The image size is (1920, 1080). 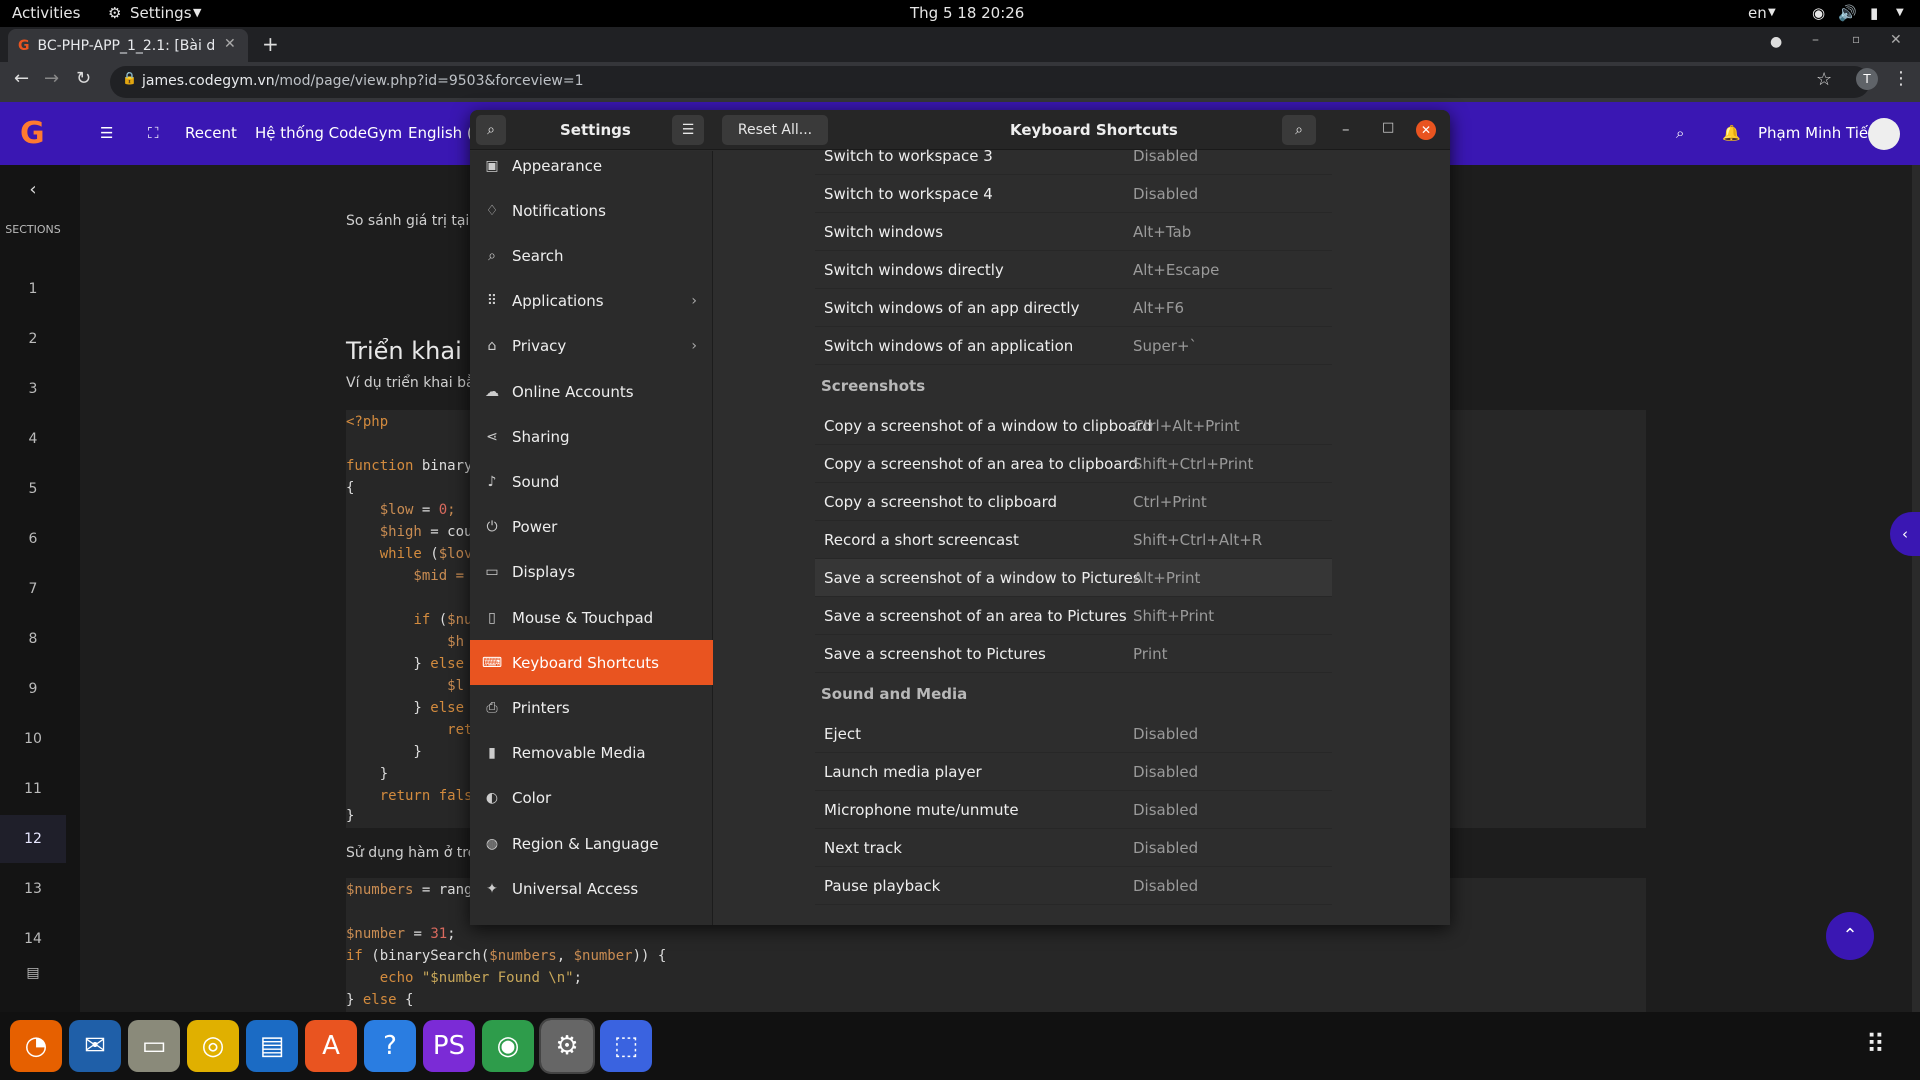 I want to click on reload-icon: ↻, so click(x=83, y=78).